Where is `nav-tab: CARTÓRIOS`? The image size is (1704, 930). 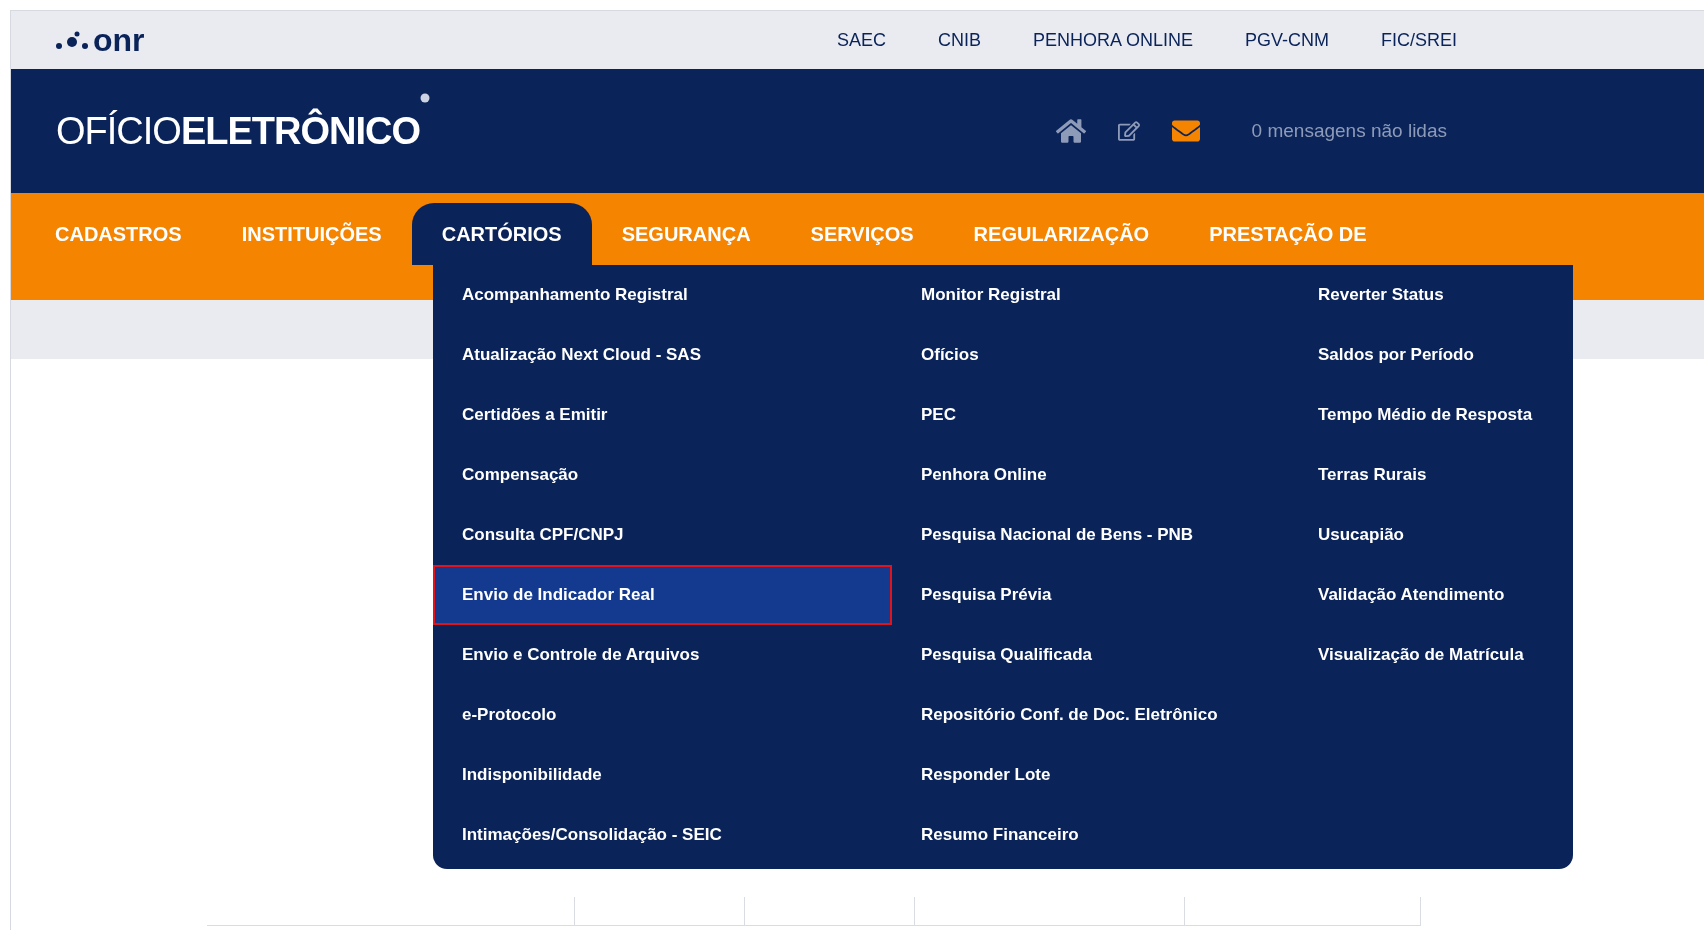
nav-tab: CARTÓRIOS is located at coordinates (501, 234).